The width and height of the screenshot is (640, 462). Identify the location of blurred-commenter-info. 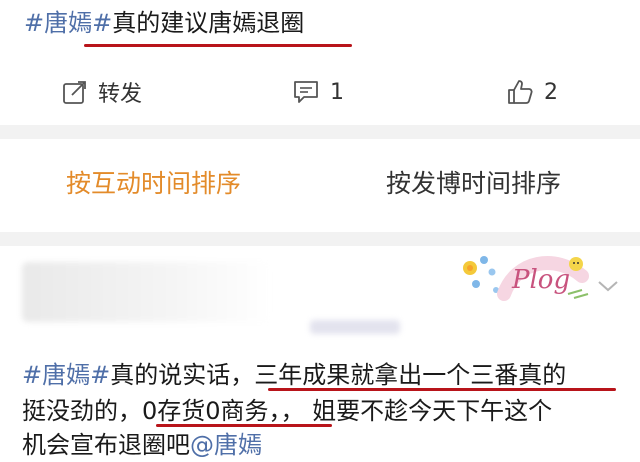
(147, 292).